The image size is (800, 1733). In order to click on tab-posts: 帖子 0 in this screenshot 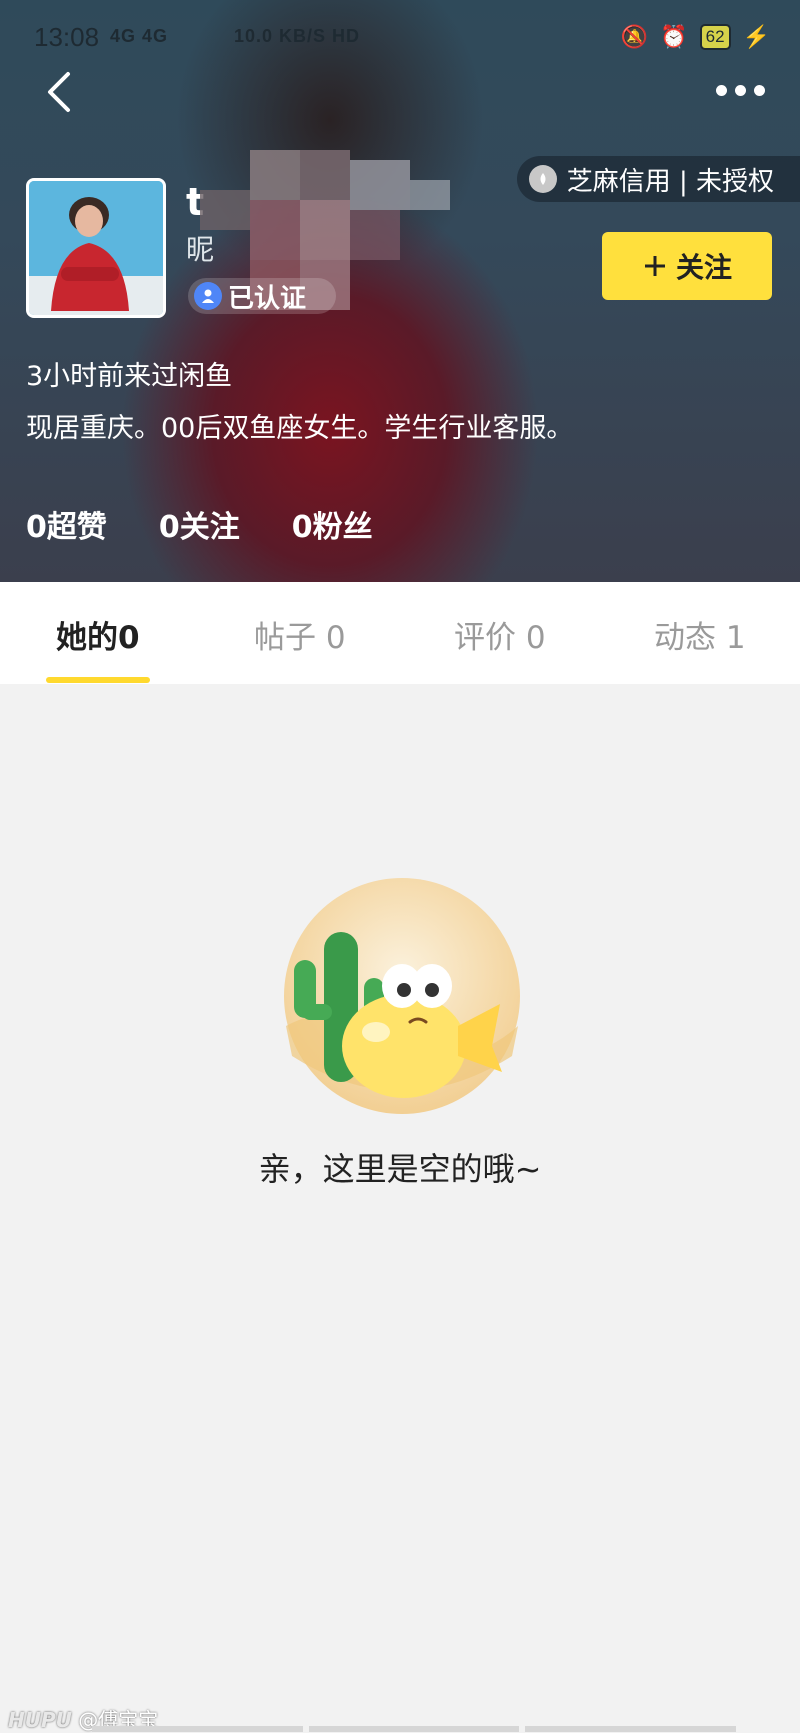, I will do `click(300, 634)`.